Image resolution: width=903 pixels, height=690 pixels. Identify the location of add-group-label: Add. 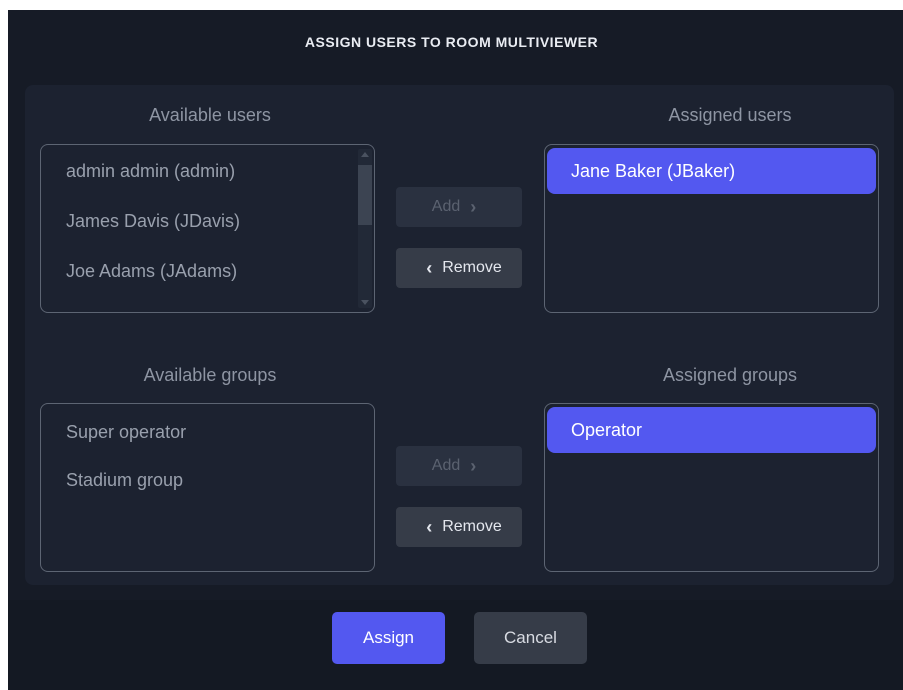
(446, 465).